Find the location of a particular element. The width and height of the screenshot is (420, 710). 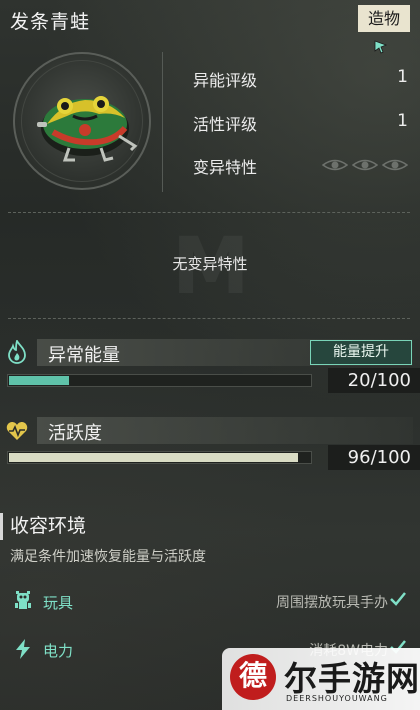

energy-header: 异常能量 能量提升 is located at coordinates (225, 352).